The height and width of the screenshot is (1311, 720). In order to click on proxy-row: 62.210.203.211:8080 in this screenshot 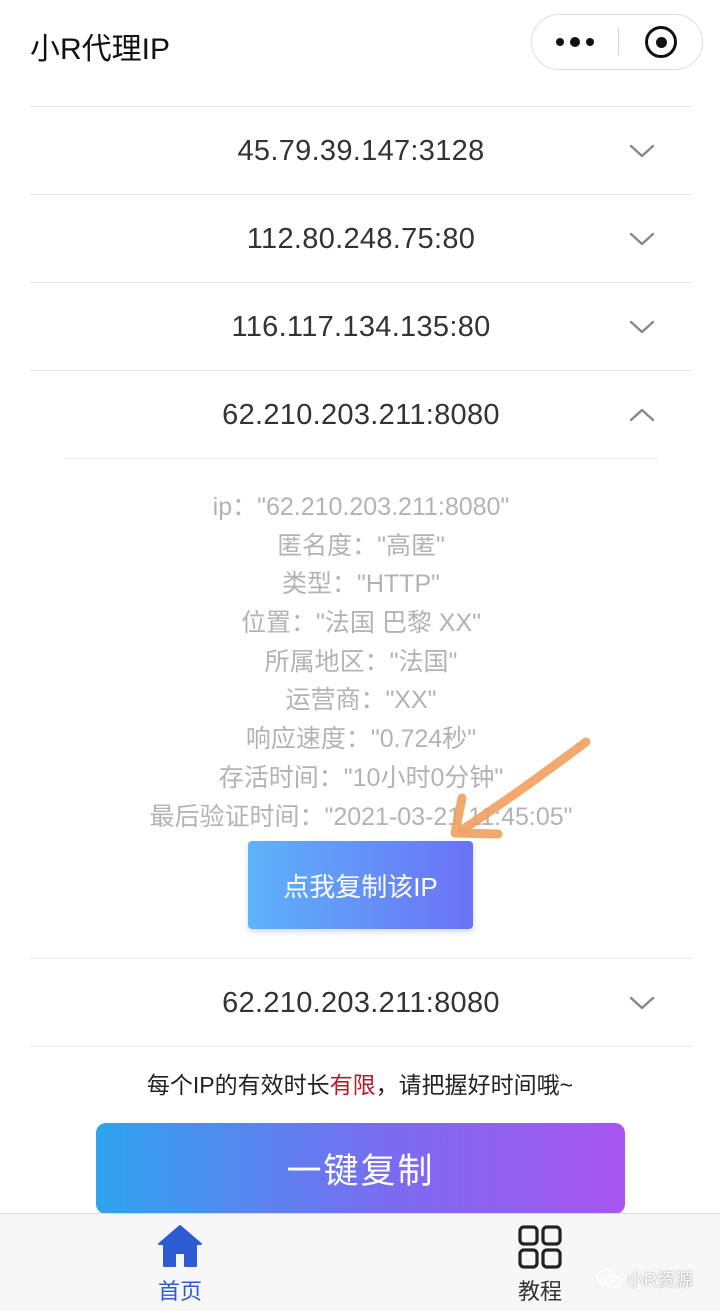, I will do `click(361, 1002)`.